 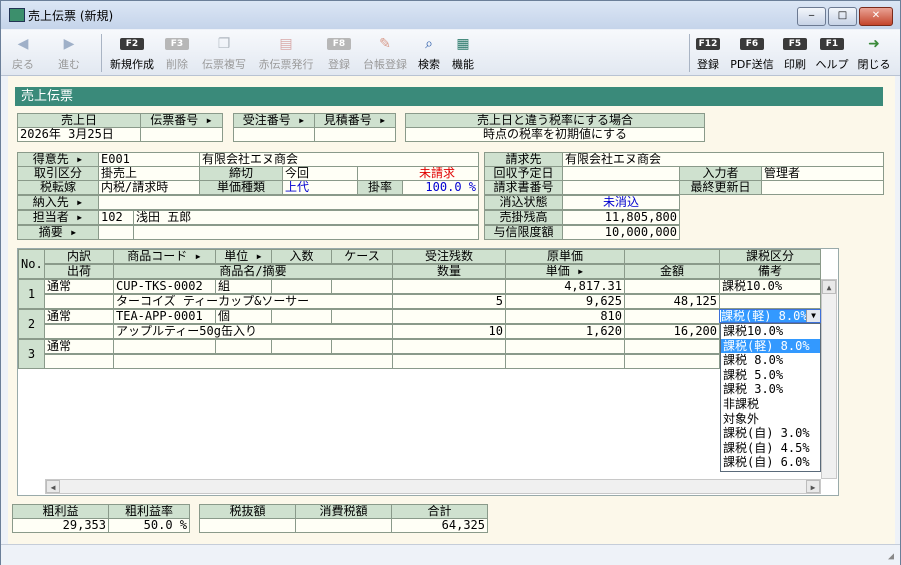 I want to click on estimate-no-field, so click(x=355, y=134).